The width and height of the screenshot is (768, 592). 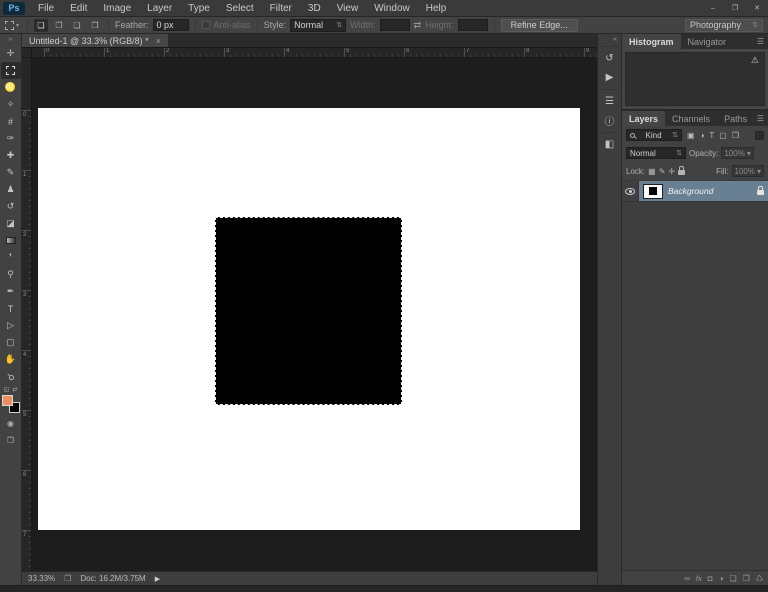 What do you see at coordinates (746, 578) in the screenshot?
I see `new-layer-icon: ❐` at bounding box center [746, 578].